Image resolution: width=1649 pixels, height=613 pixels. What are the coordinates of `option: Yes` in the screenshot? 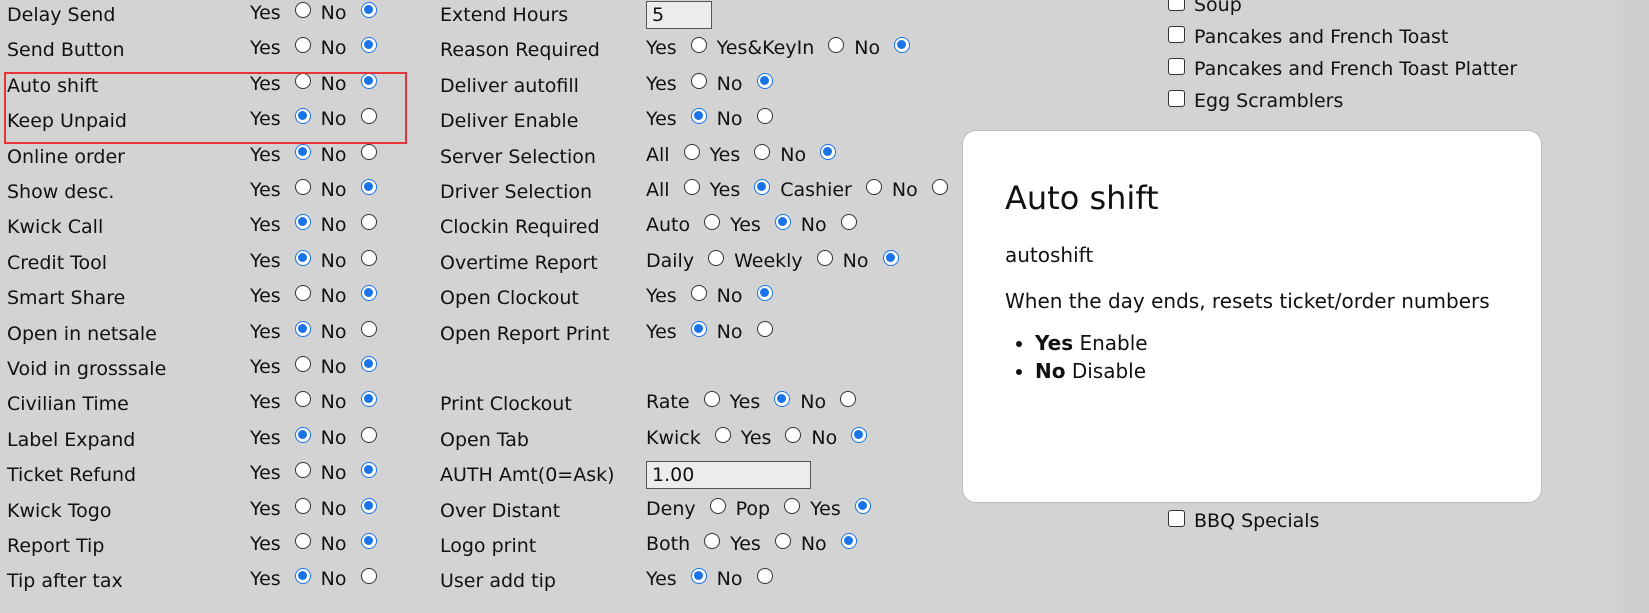 It's located at (740, 154).